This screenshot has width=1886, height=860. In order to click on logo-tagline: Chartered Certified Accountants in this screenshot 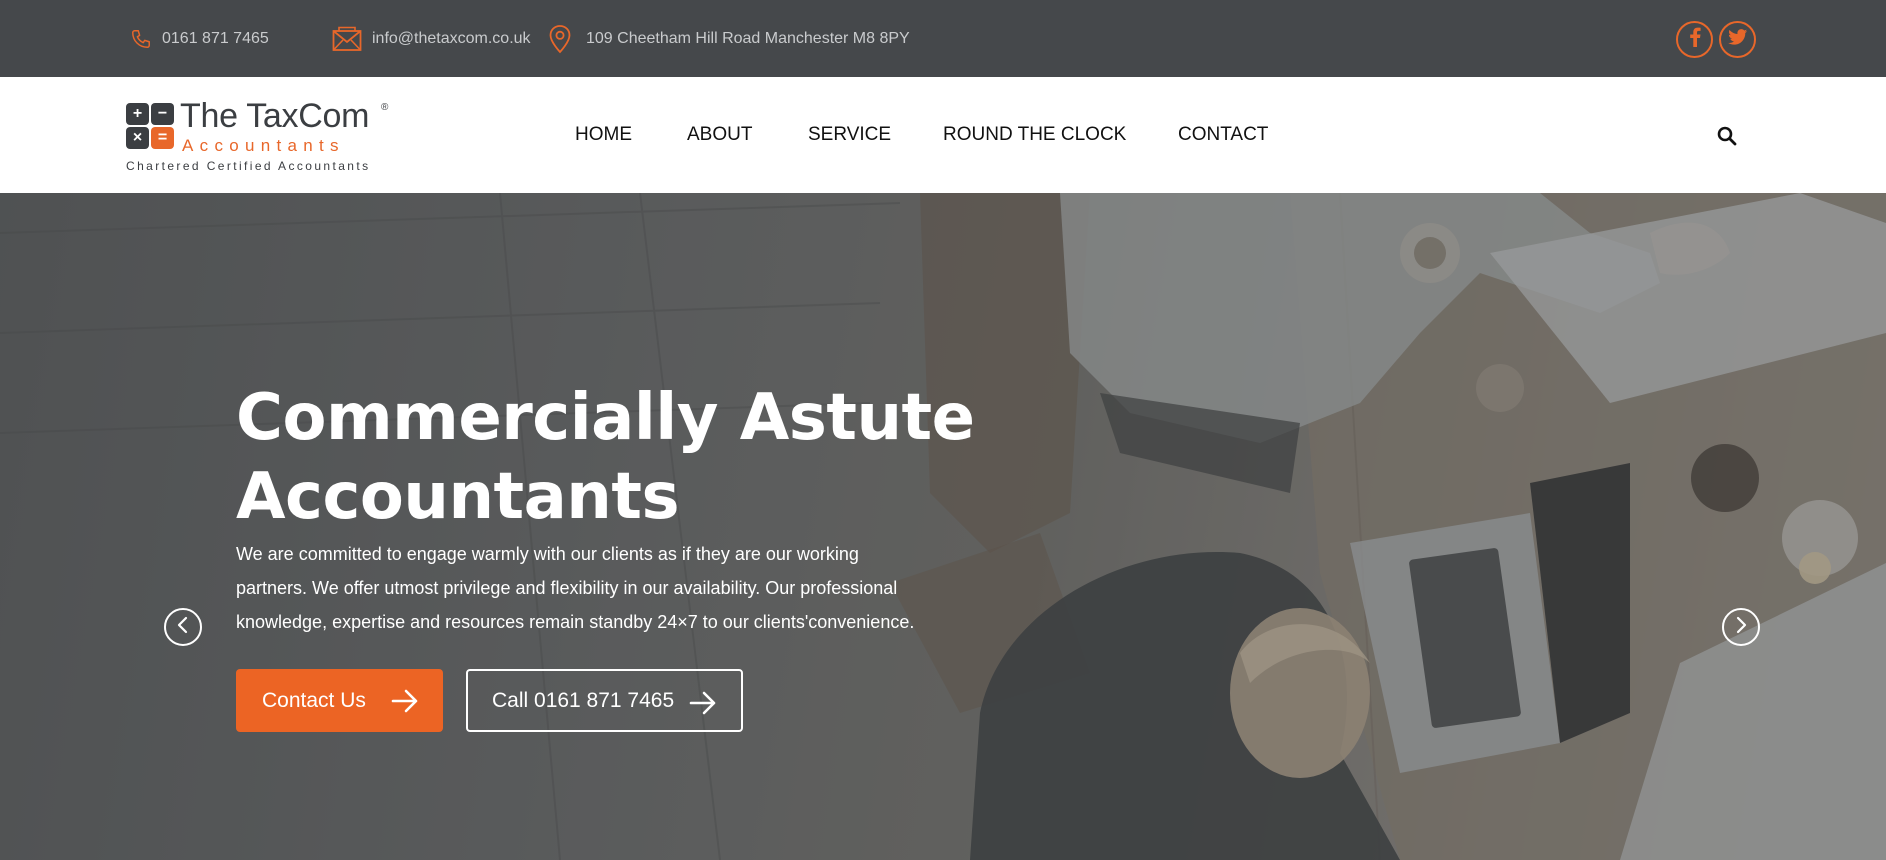, I will do `click(248, 166)`.